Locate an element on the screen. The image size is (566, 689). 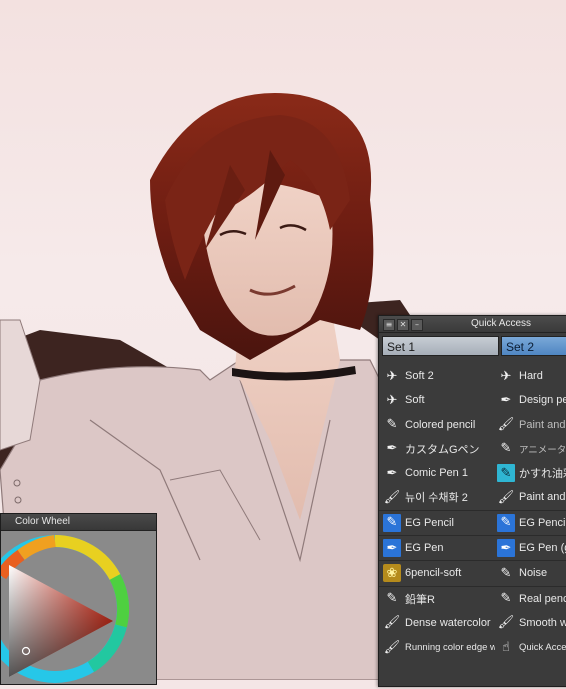
tool-item: ✒ カスタムGペン is located at coordinates (439, 449).